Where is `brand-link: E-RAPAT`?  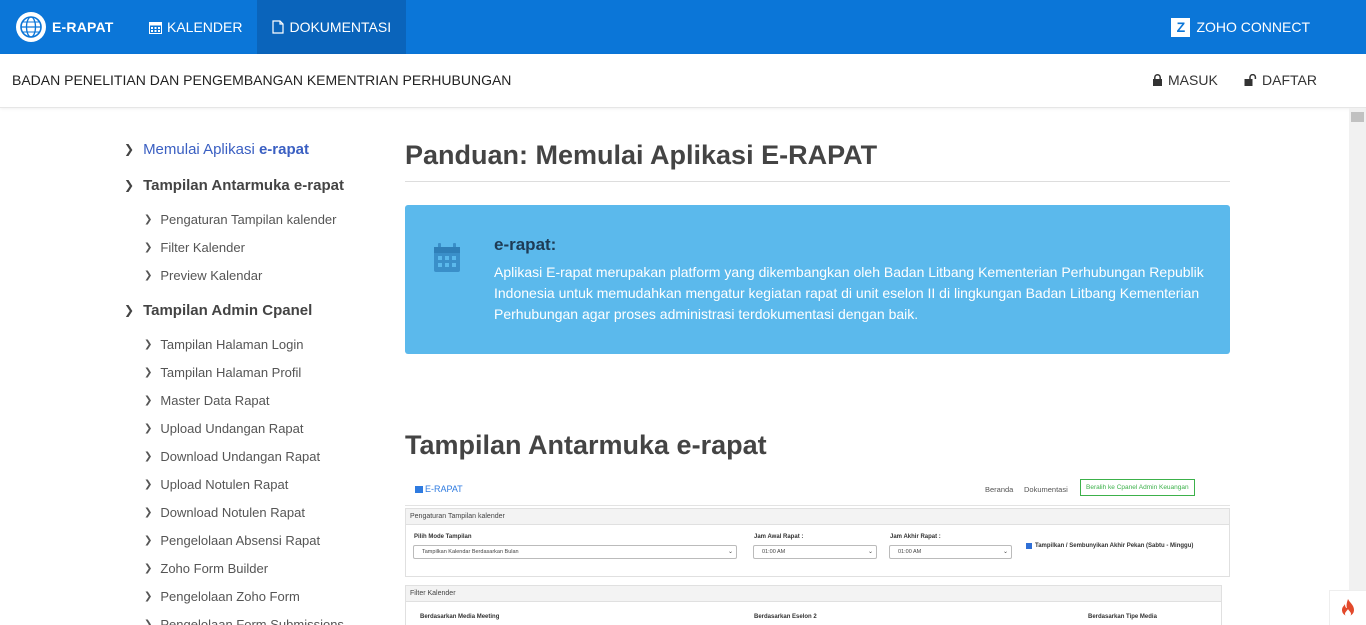 brand-link: E-RAPAT is located at coordinates (67, 27).